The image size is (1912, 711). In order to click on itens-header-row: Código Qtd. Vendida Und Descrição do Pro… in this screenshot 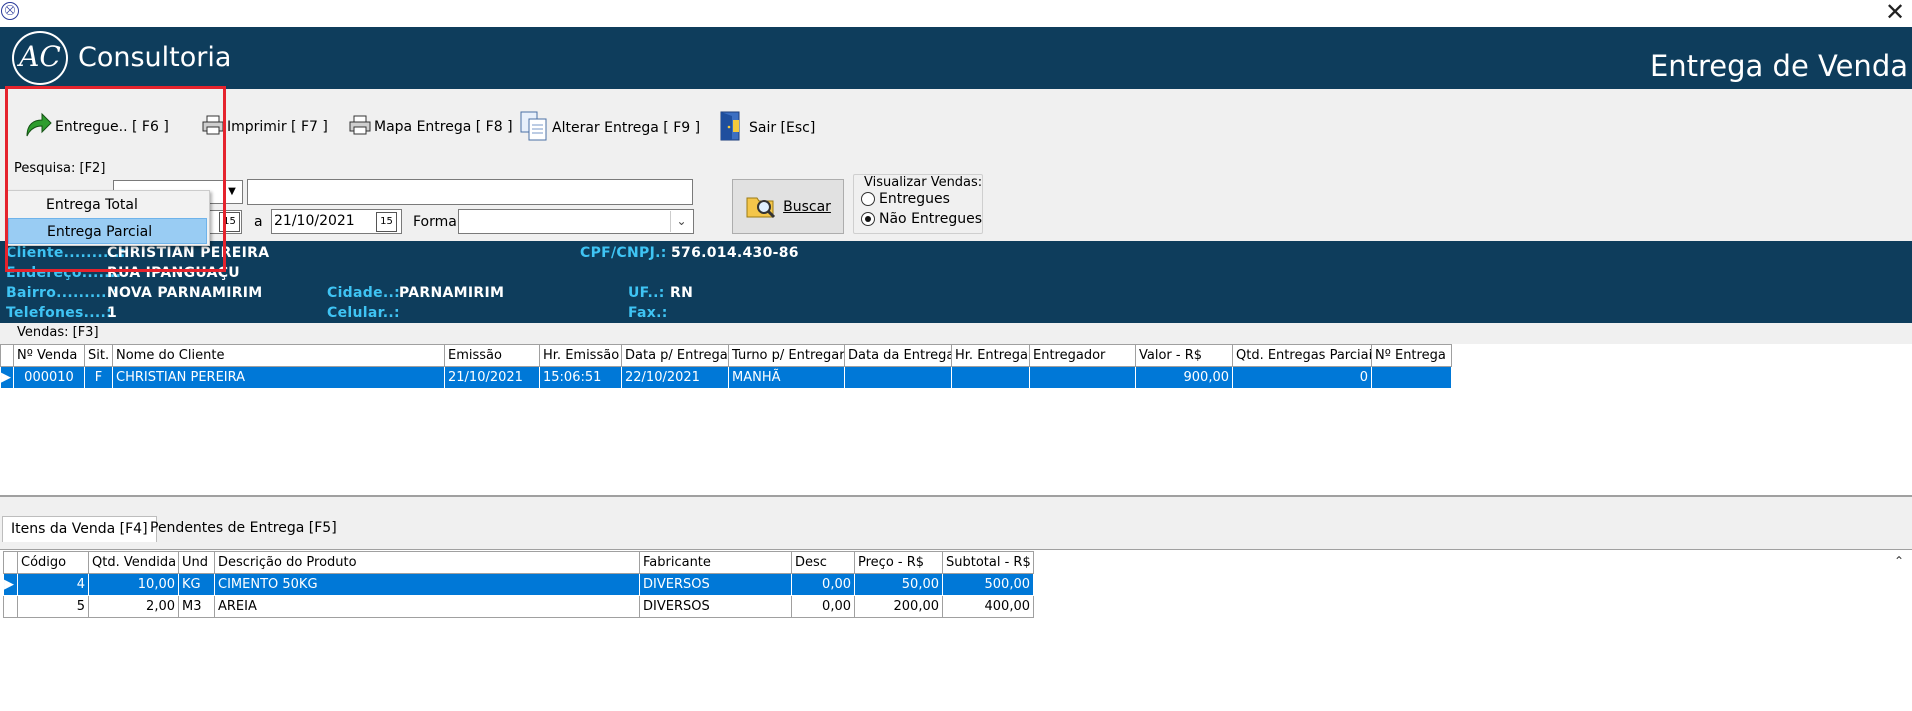, I will do `click(518, 562)`.